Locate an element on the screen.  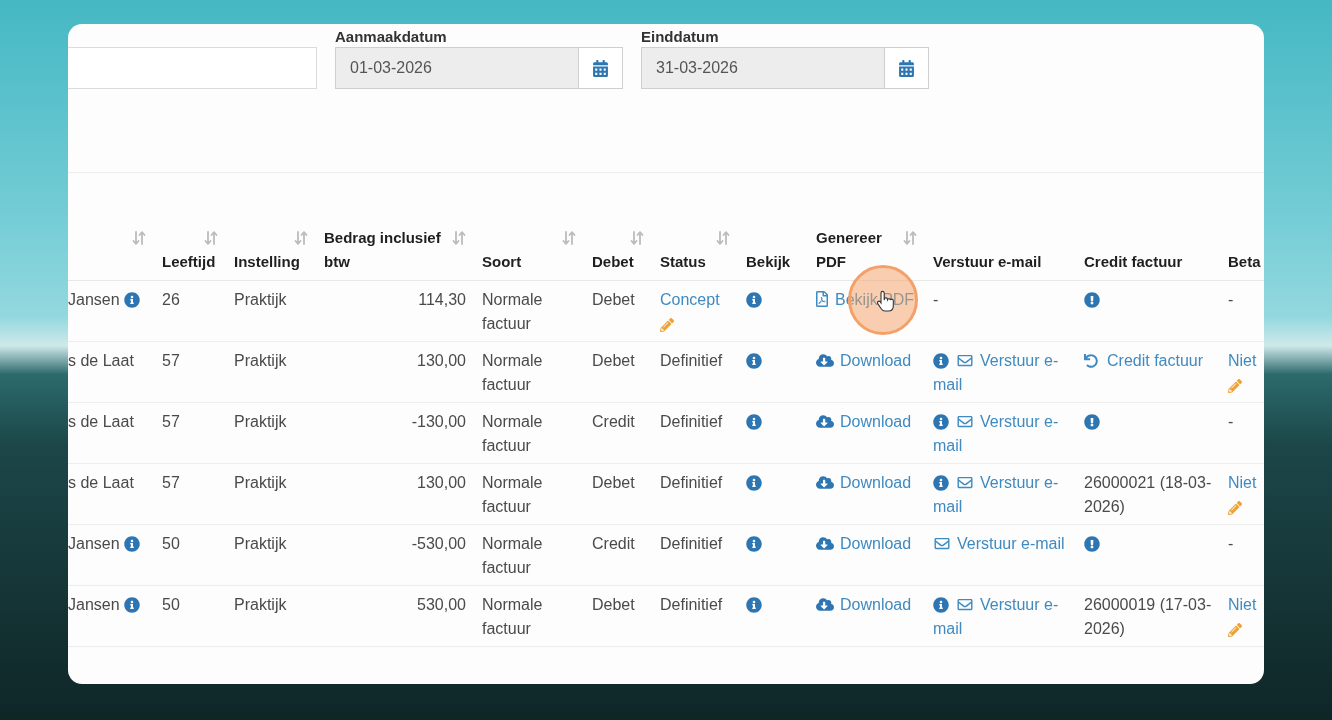
table-cell: 26 is located at coordinates (190, 311).